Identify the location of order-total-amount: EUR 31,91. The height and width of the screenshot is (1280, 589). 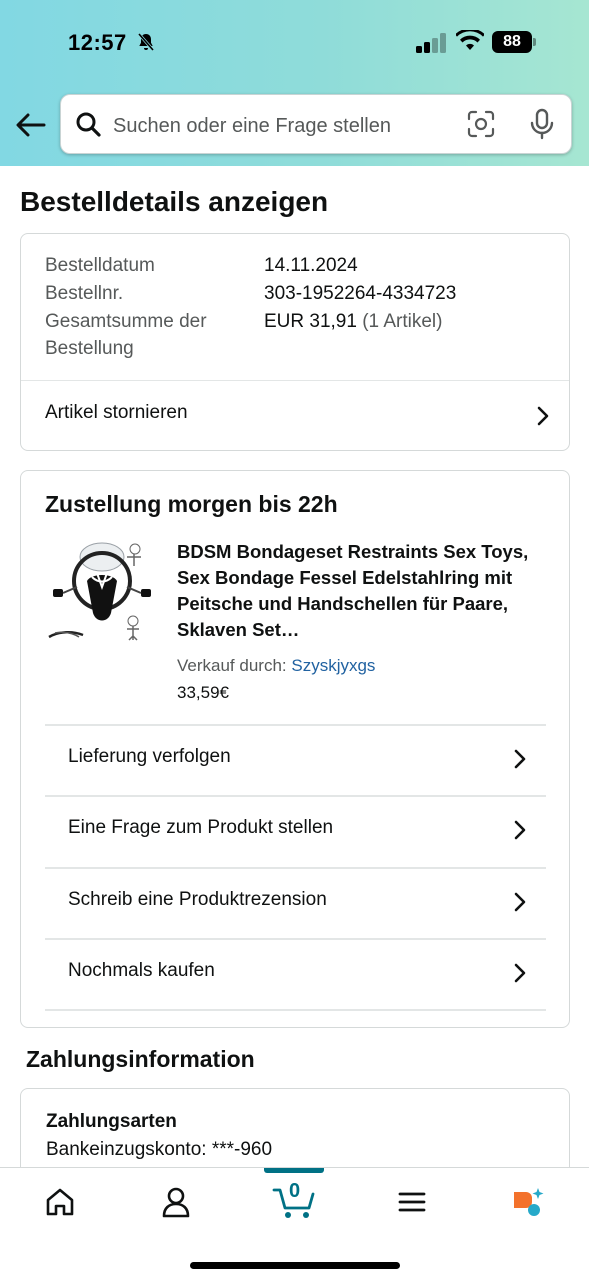
(310, 321).